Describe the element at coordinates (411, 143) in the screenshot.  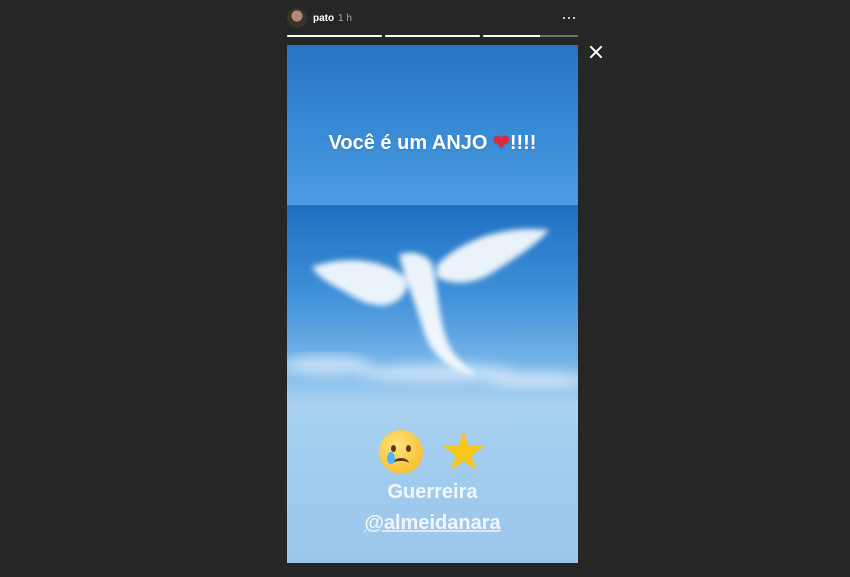
I see `headline-text: Você é um ANJO` at that location.